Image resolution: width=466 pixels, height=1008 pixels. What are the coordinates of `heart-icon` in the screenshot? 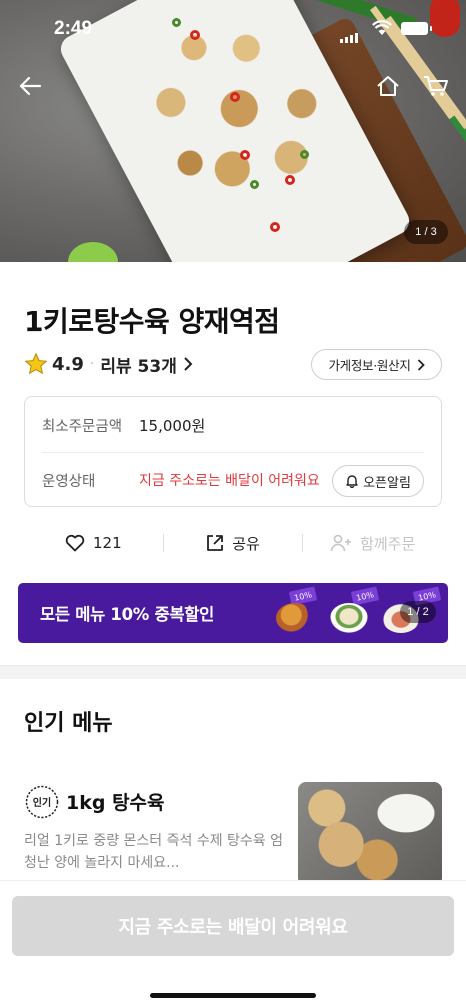 It's located at (75, 543).